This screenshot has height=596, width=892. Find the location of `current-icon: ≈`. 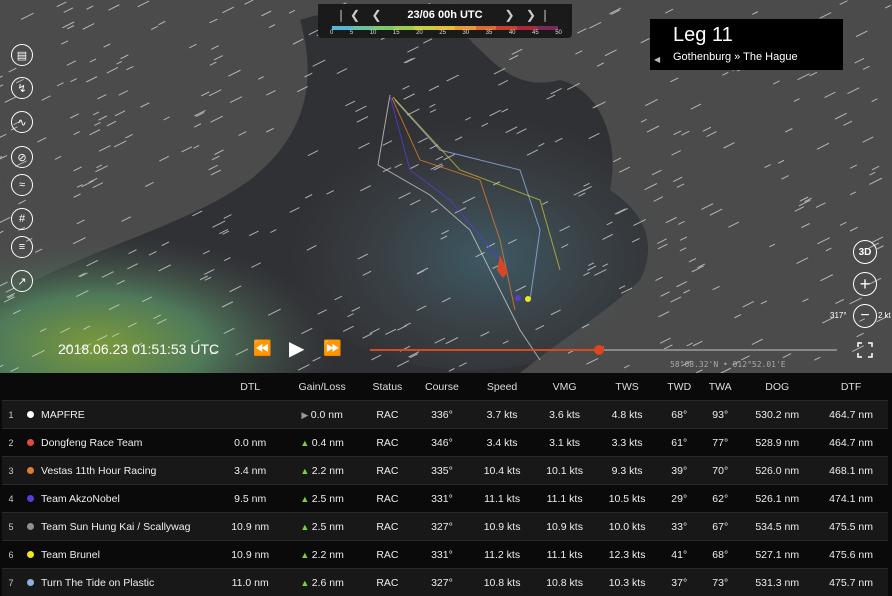

current-icon: ≈ is located at coordinates (22, 185).